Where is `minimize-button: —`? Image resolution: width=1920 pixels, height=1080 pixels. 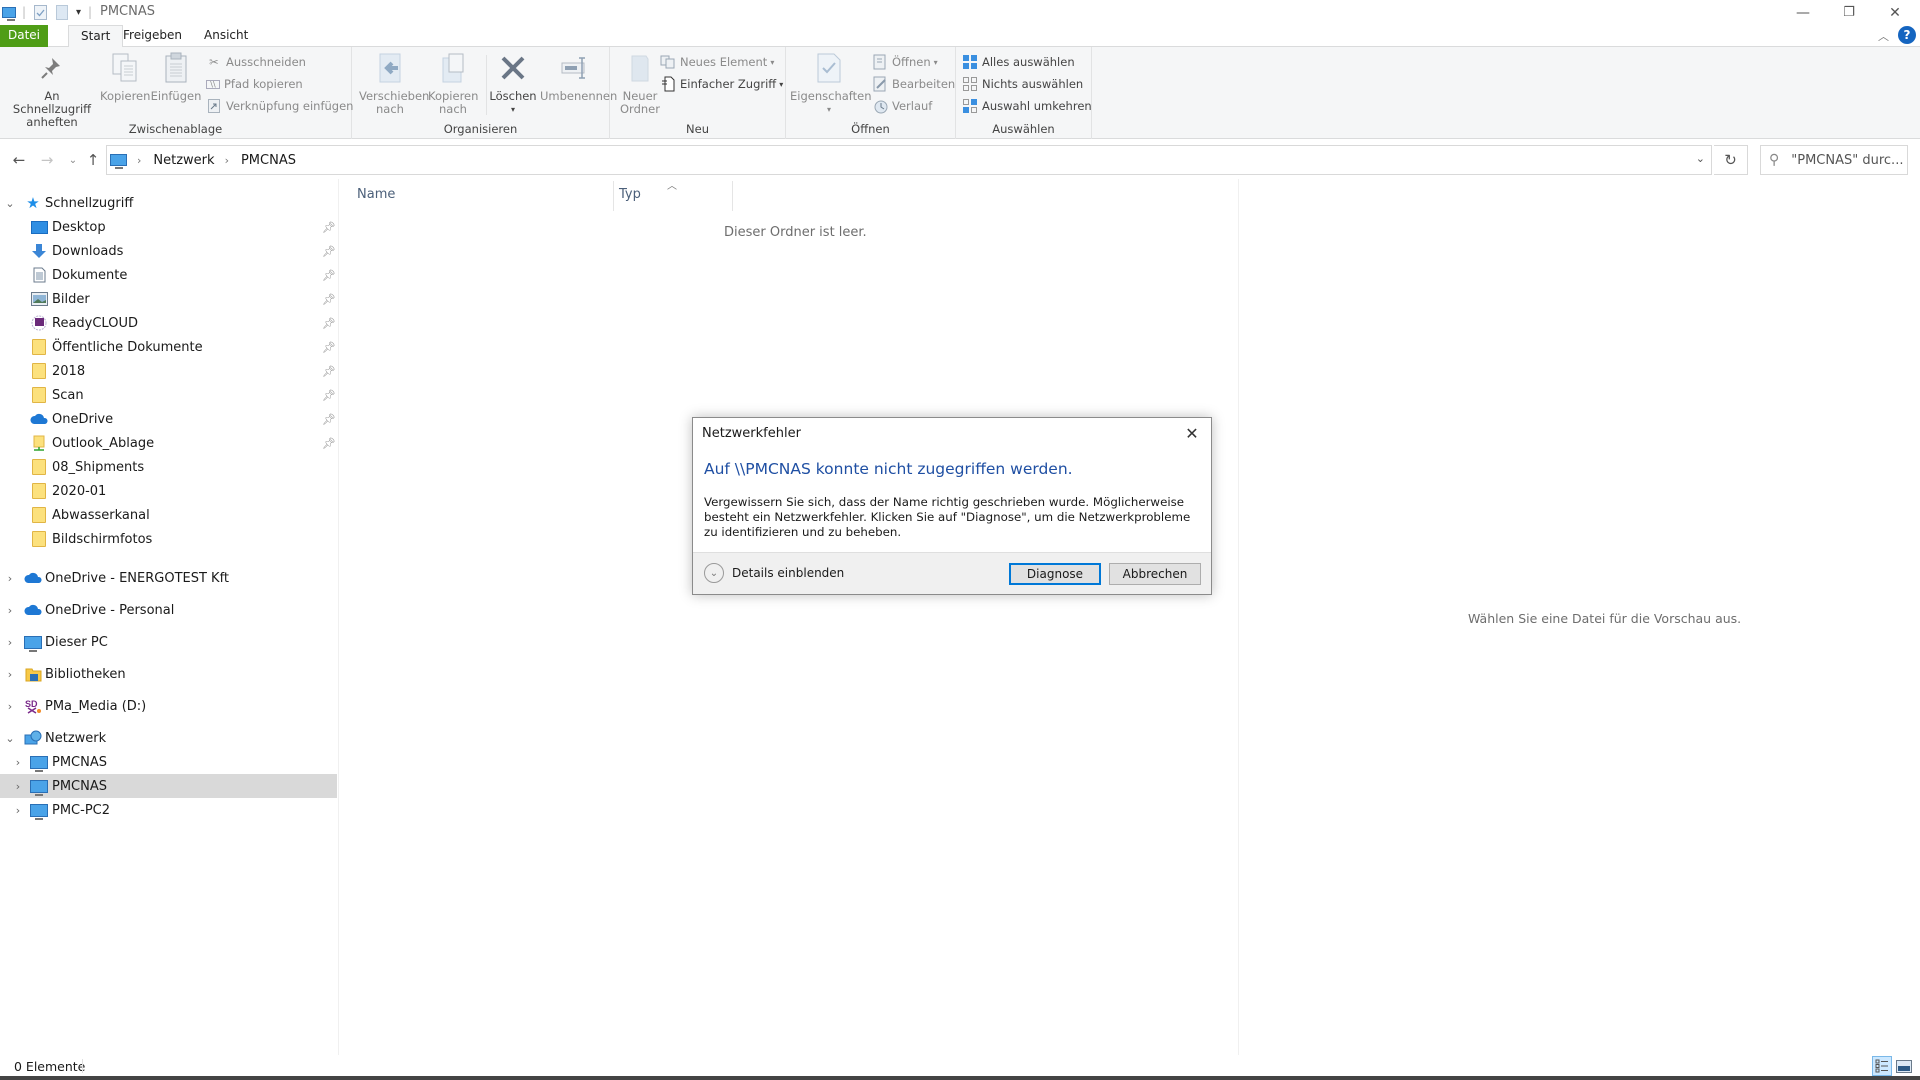
minimize-button: — is located at coordinates (1803, 12).